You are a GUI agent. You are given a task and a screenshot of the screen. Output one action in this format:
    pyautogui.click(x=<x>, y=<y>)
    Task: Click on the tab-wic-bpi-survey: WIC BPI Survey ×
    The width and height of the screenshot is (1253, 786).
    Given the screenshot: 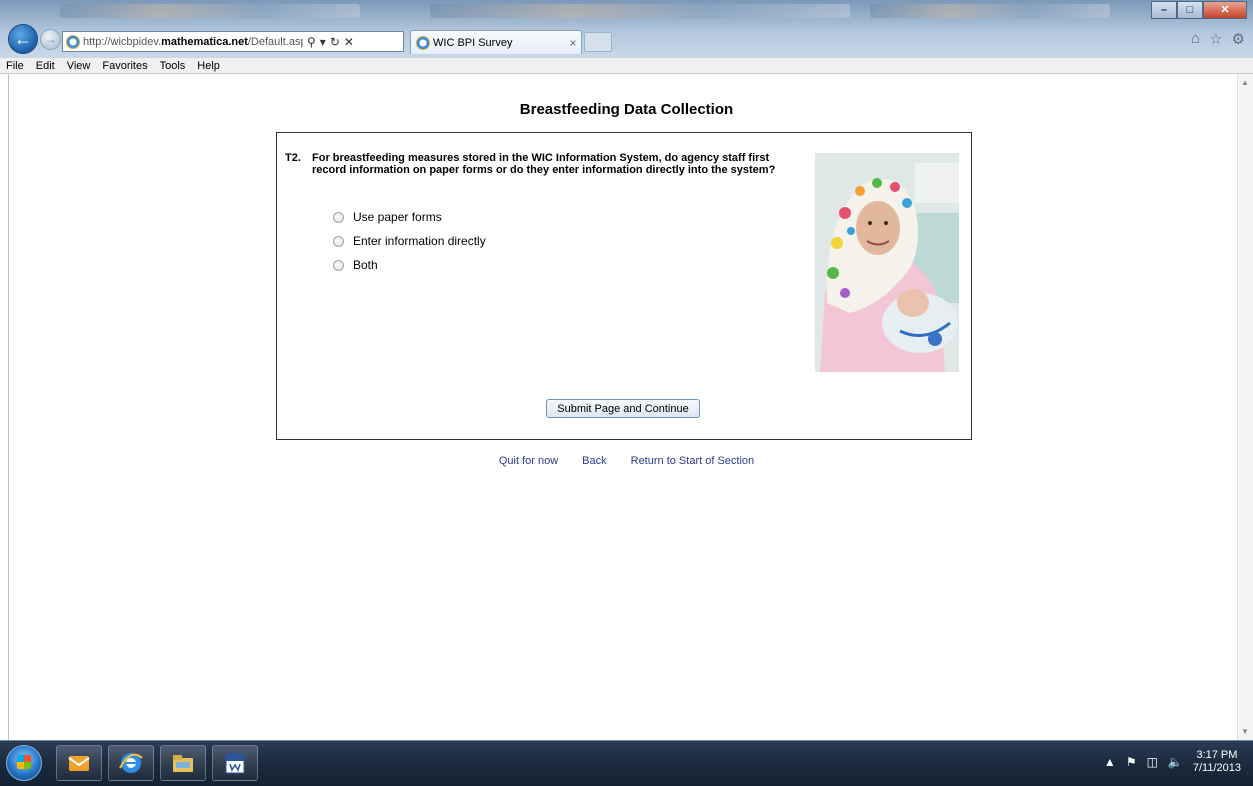 What is the action you would take?
    pyautogui.click(x=496, y=42)
    